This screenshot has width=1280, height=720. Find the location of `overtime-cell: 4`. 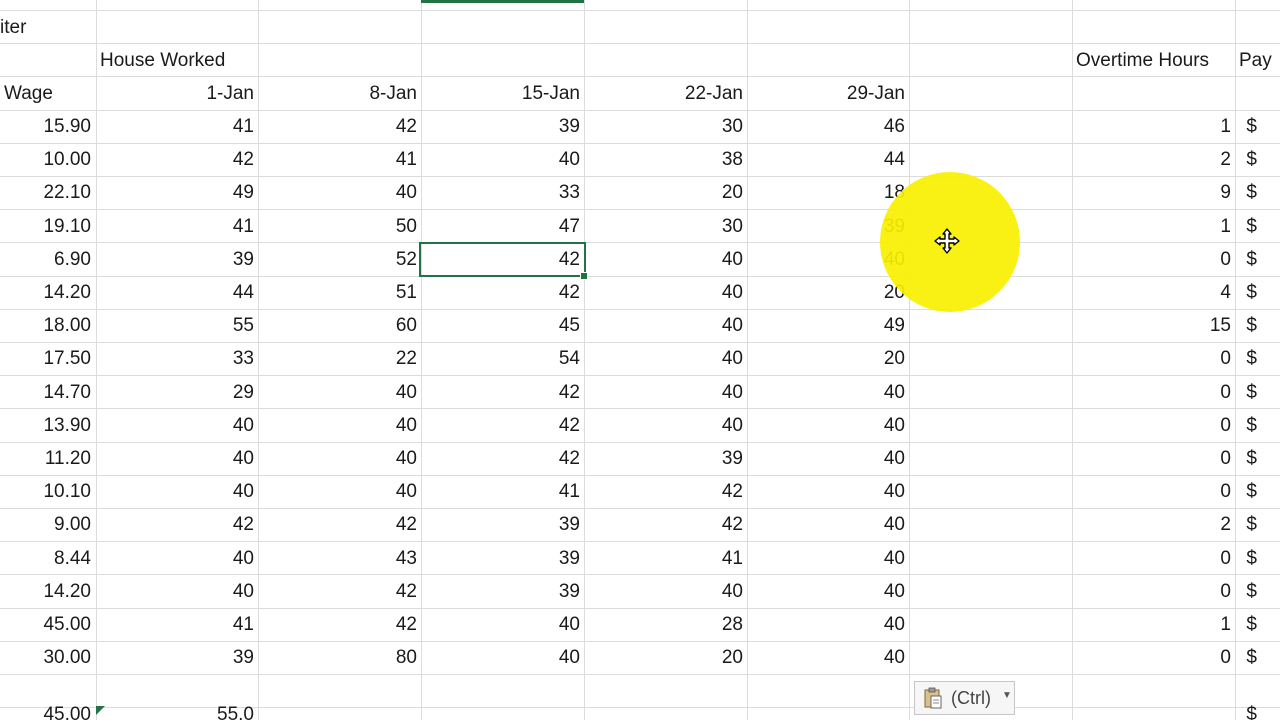

overtime-cell: 4 is located at coordinates (1153, 292).